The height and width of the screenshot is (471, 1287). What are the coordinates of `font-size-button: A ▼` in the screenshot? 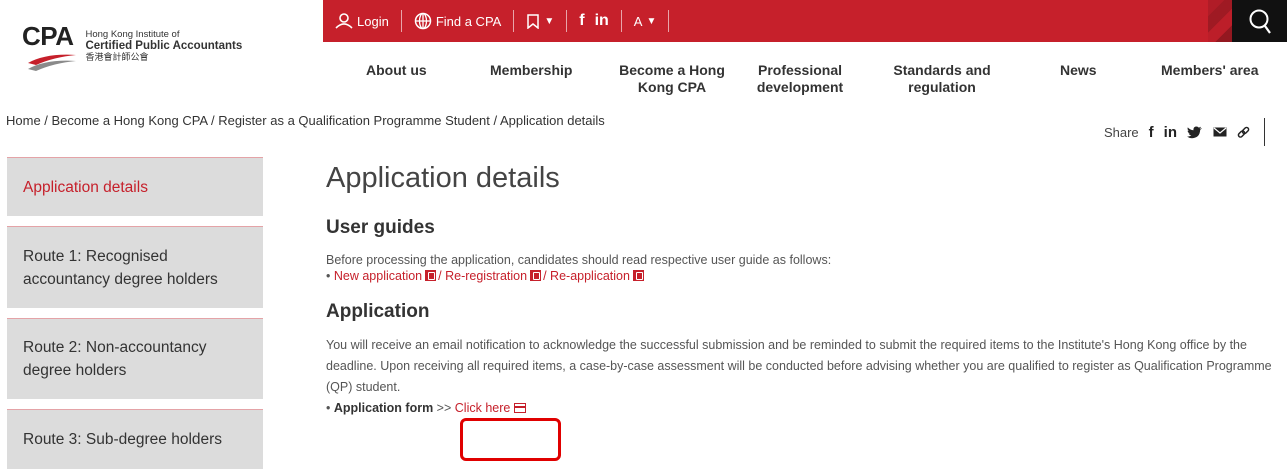 It's located at (646, 21).